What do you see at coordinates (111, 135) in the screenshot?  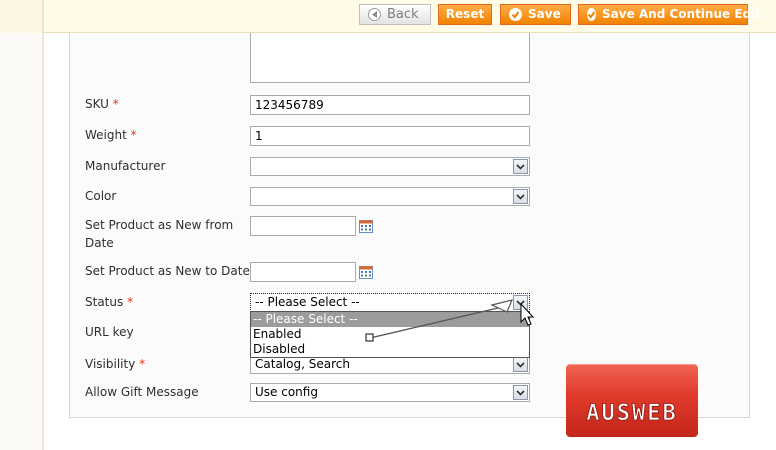 I see `weight-label: Weight *` at bounding box center [111, 135].